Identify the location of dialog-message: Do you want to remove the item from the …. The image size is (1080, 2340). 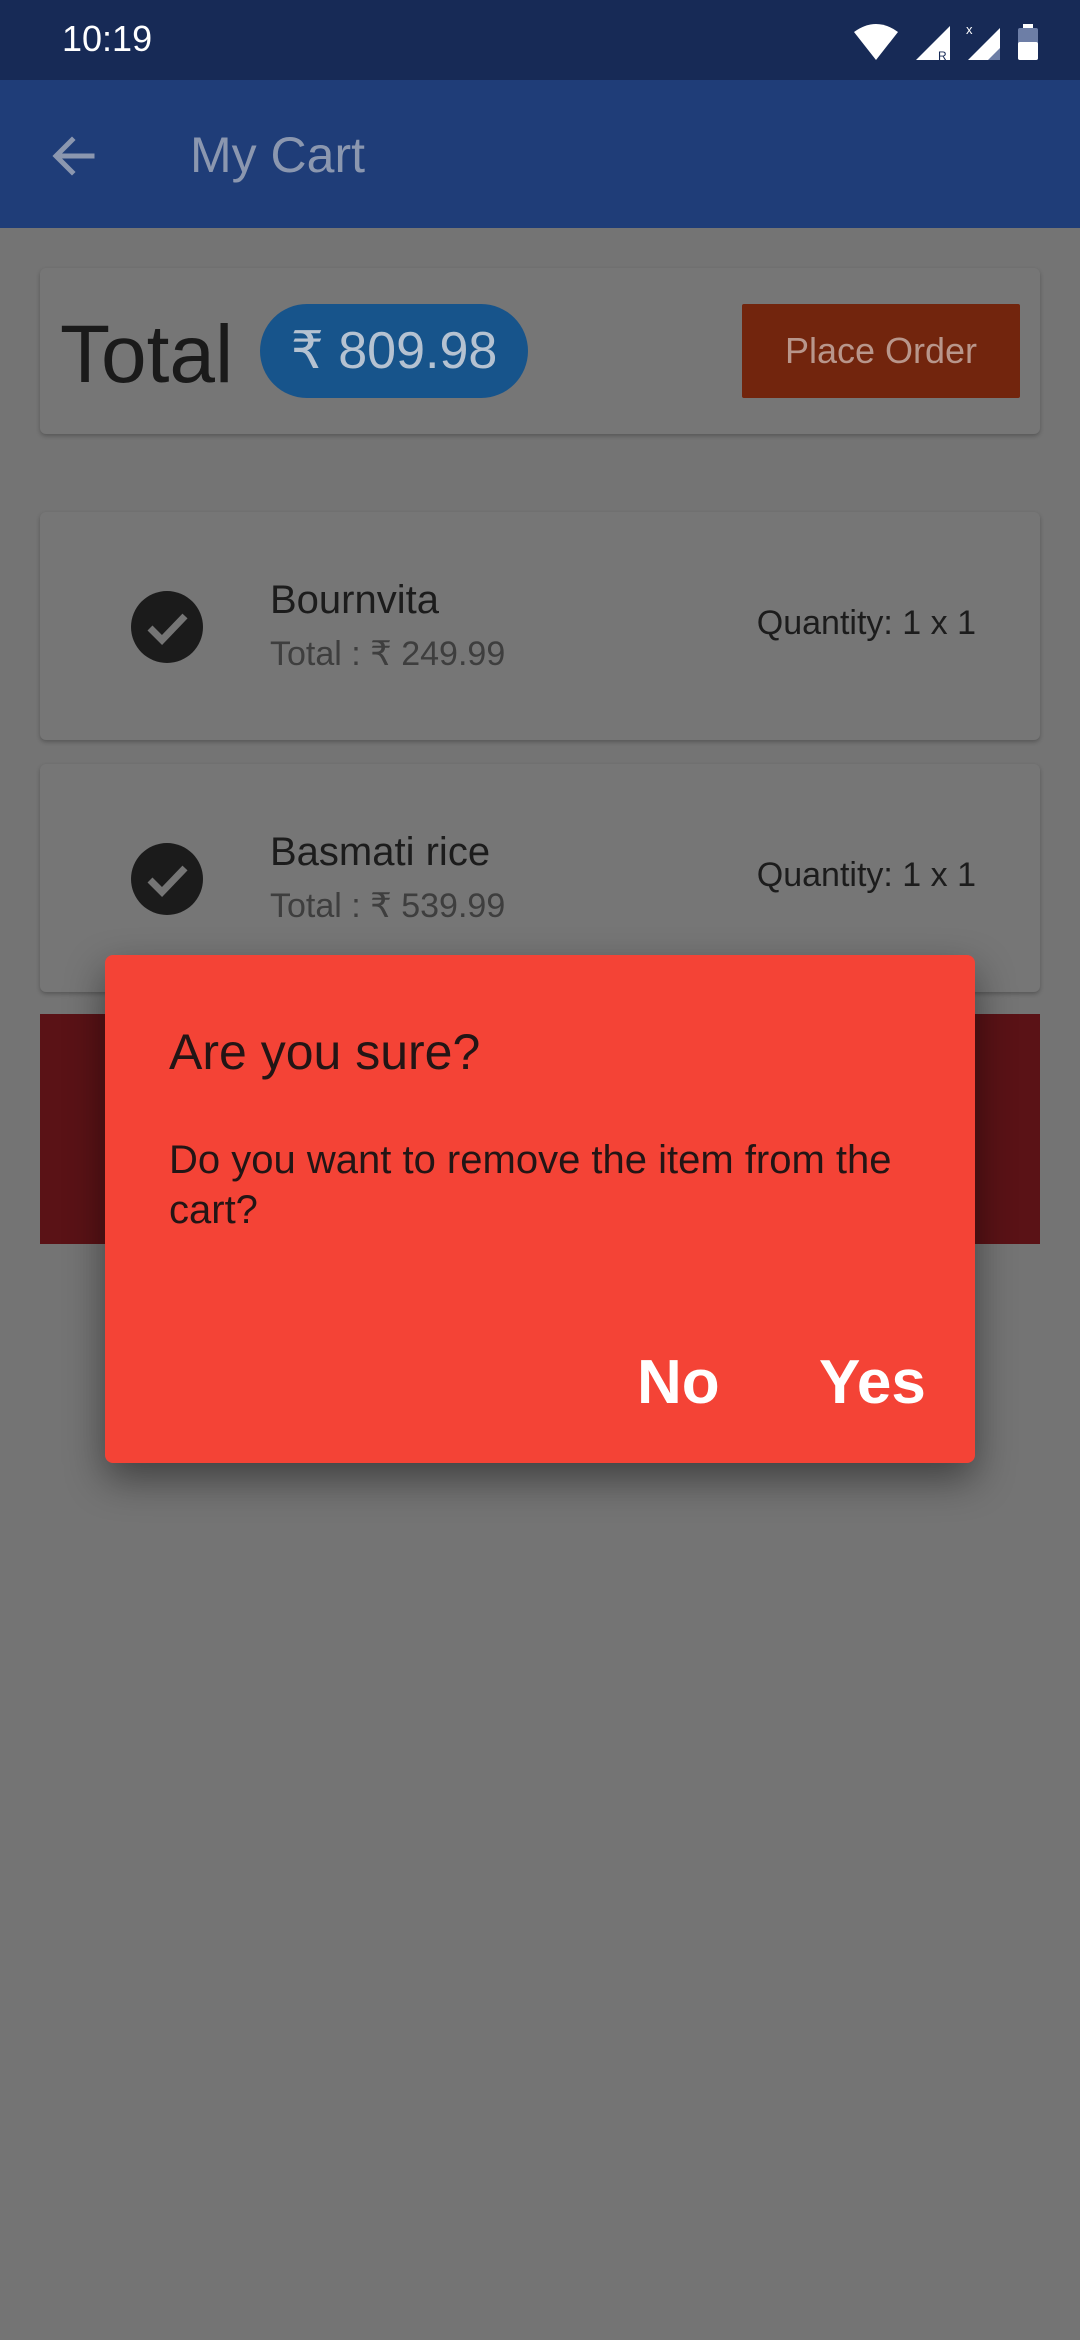
(530, 1185).